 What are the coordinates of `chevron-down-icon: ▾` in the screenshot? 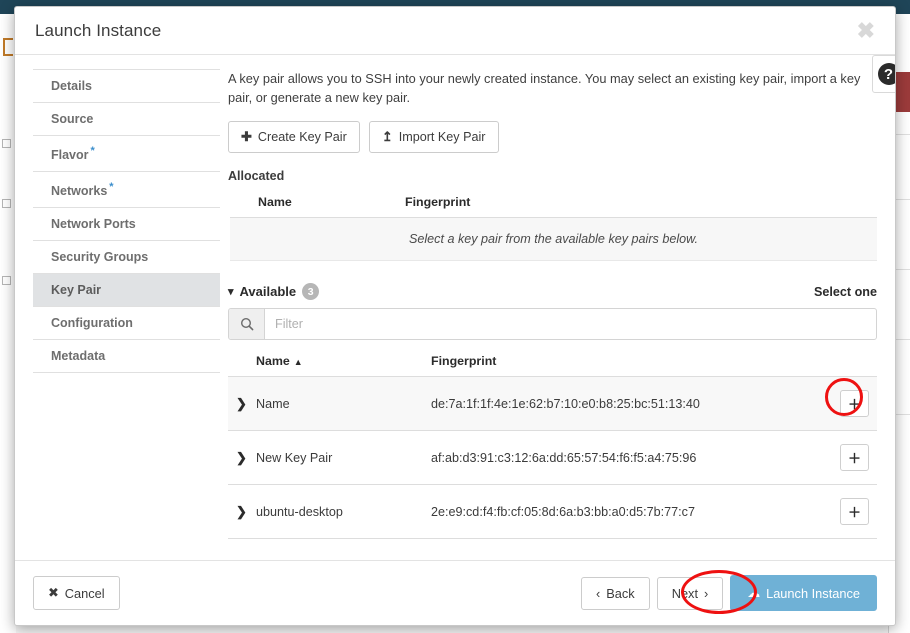 It's located at (231, 292).